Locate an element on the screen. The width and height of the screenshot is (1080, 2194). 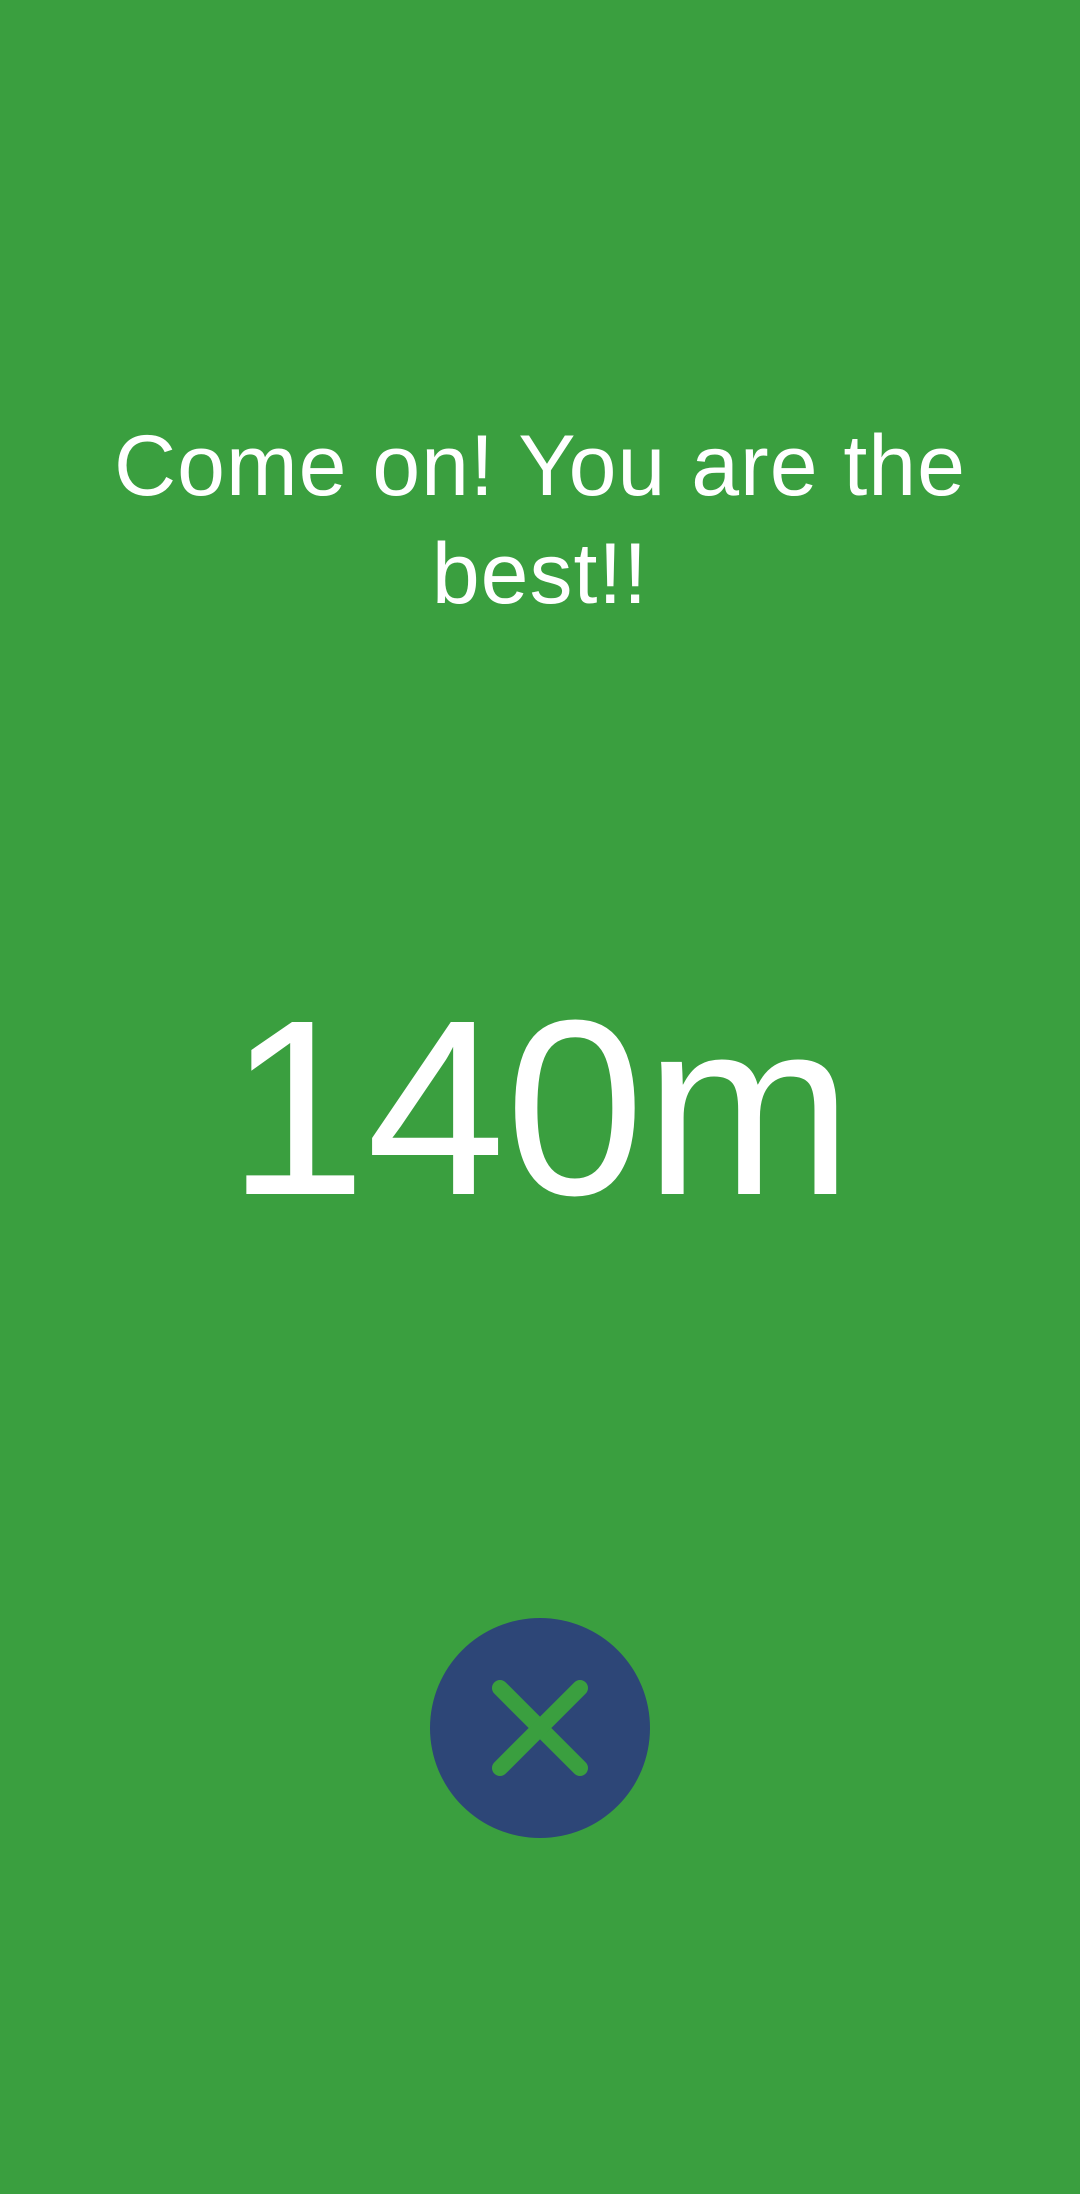
close-button is located at coordinates (540, 1728).